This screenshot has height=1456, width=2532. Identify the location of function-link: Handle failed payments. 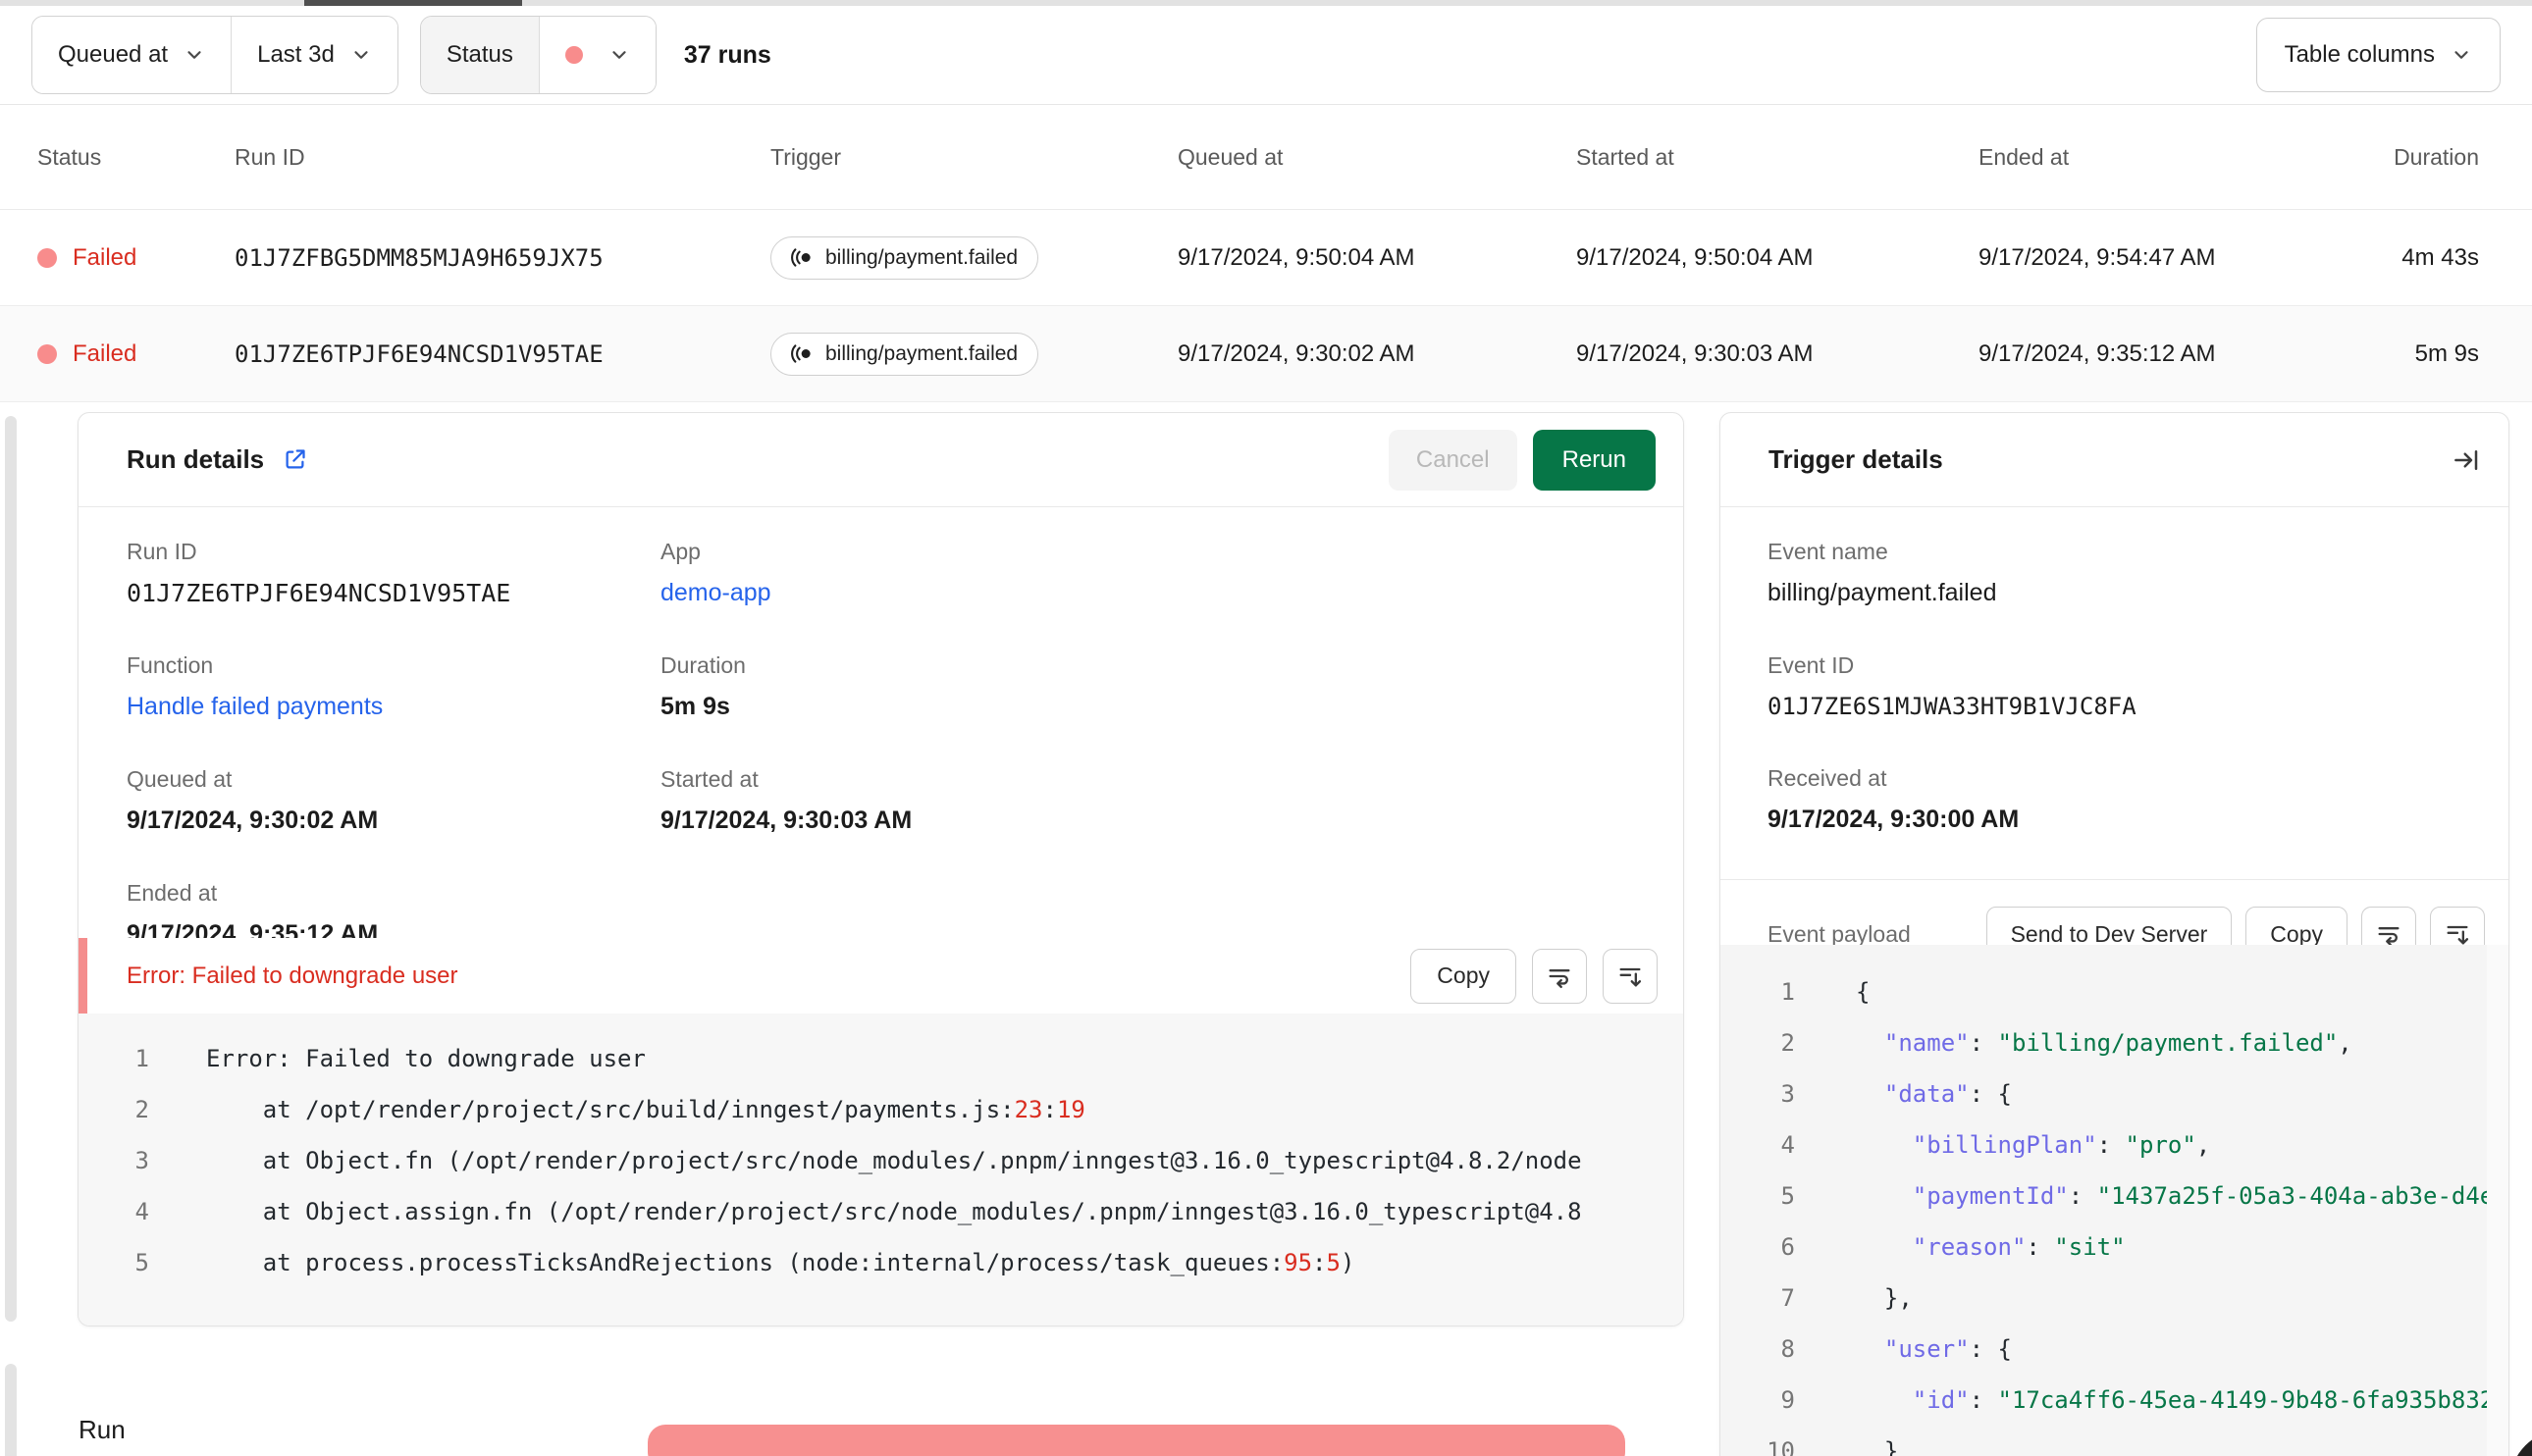
(255, 706).